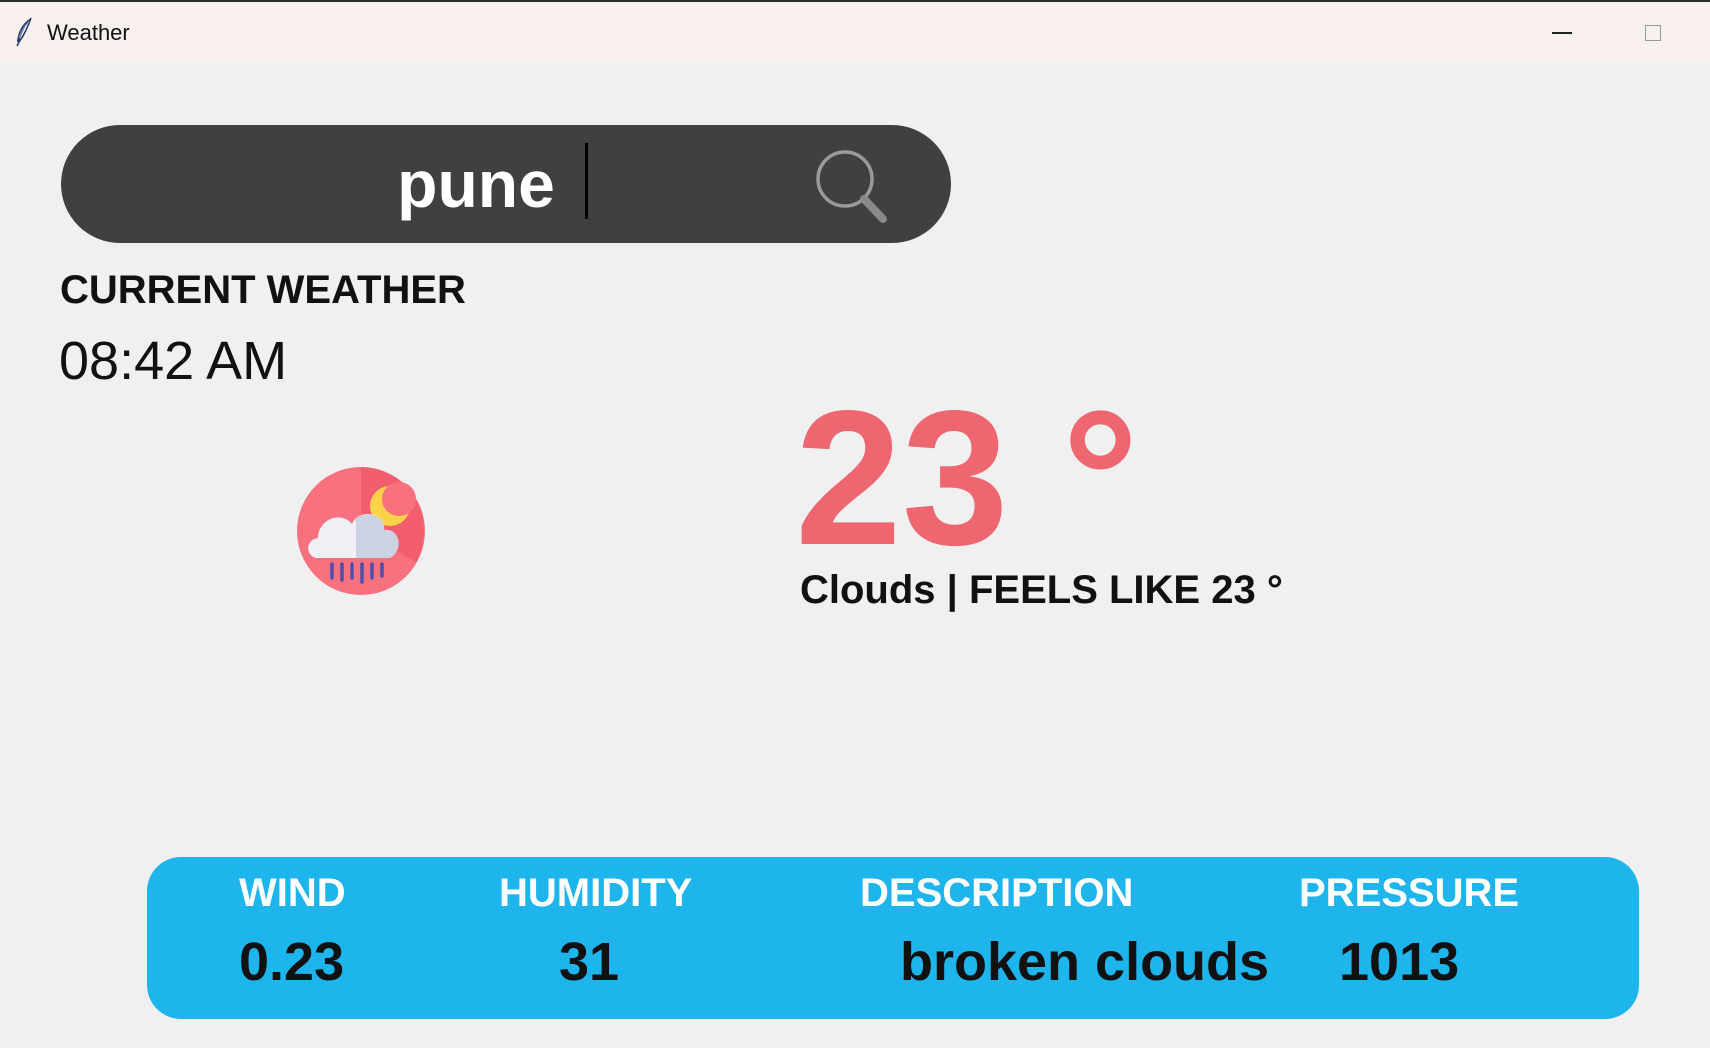 This screenshot has height=1048, width=1710. What do you see at coordinates (851, 187) in the screenshot?
I see `search-icon` at bounding box center [851, 187].